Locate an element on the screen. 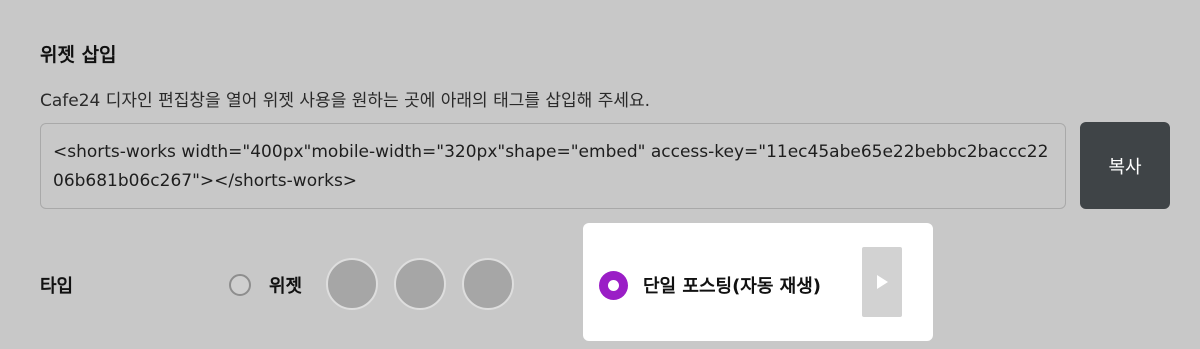  radio-unselected-icon is located at coordinates (240, 285).